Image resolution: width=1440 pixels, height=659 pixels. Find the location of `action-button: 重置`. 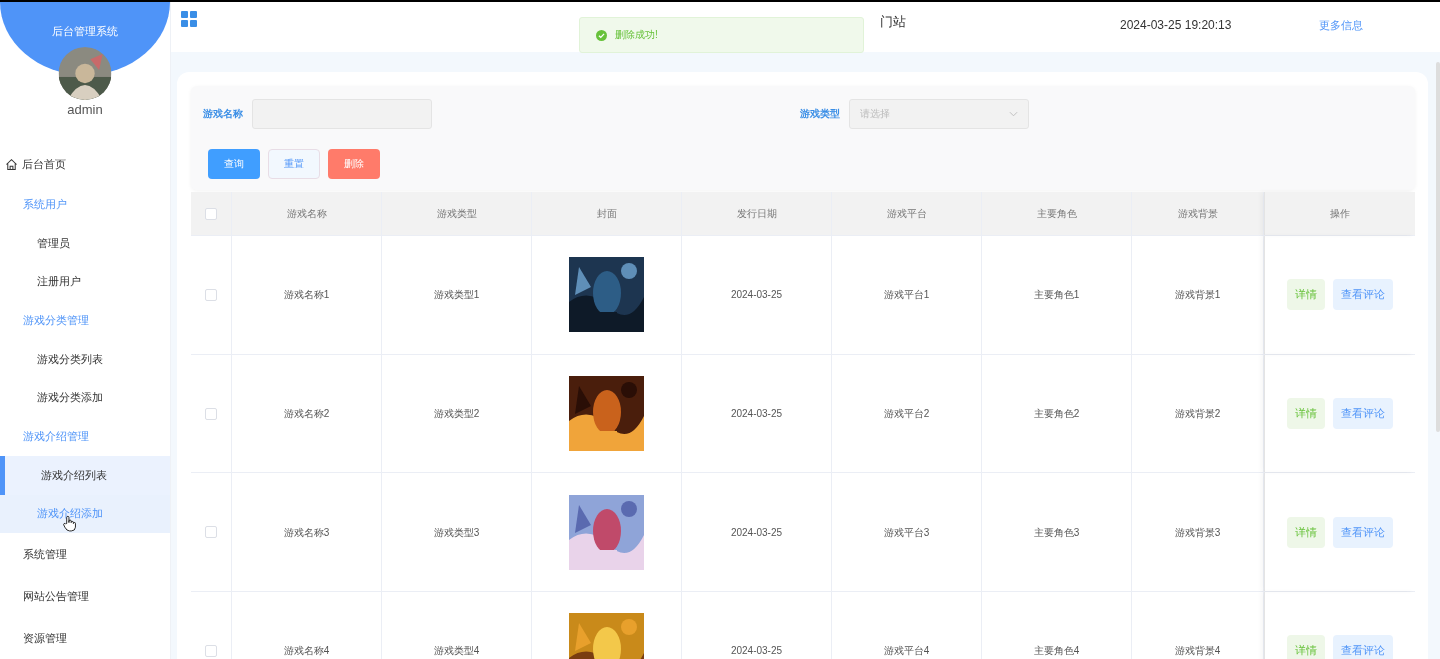

action-button: 重置 is located at coordinates (294, 164).